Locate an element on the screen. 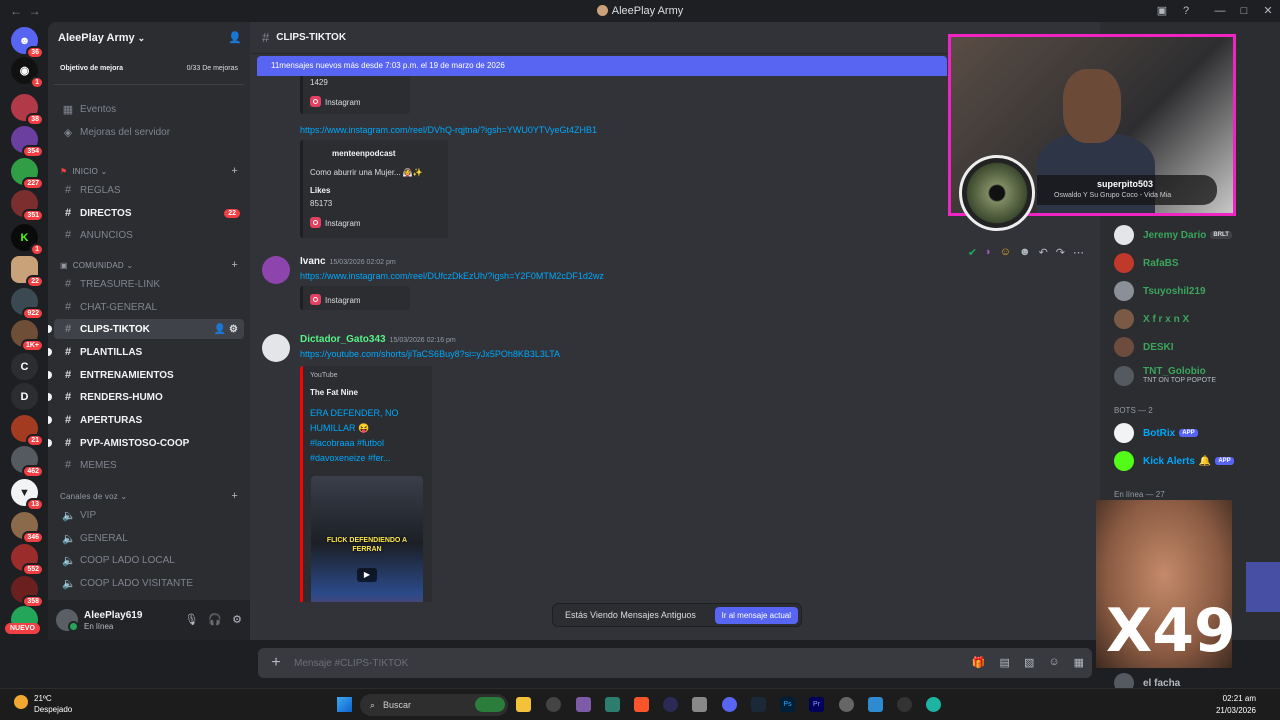 This screenshot has height=720, width=1280. add-reaction-icon: ☻ is located at coordinates (1025, 252).